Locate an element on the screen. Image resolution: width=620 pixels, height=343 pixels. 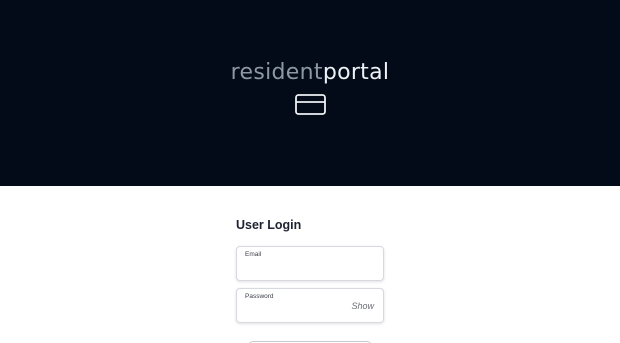
email-label: Email is located at coordinates (253, 254).